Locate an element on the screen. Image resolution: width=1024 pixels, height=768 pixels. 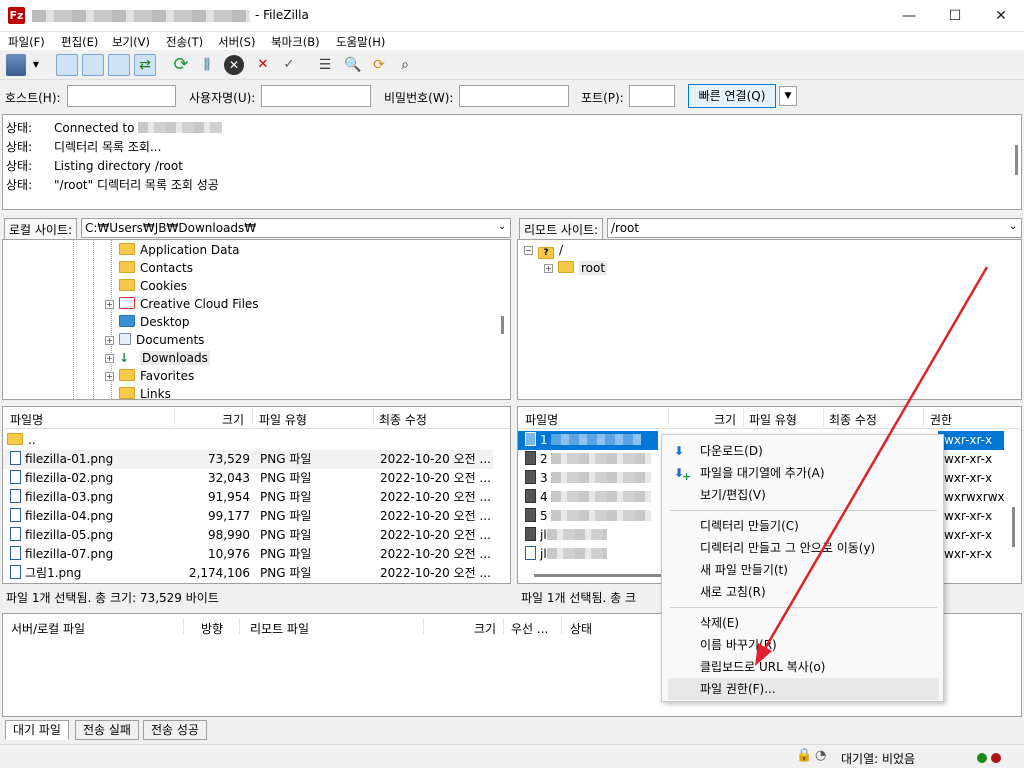
remote-file-row: 2 is located at coordinates (588, 459).